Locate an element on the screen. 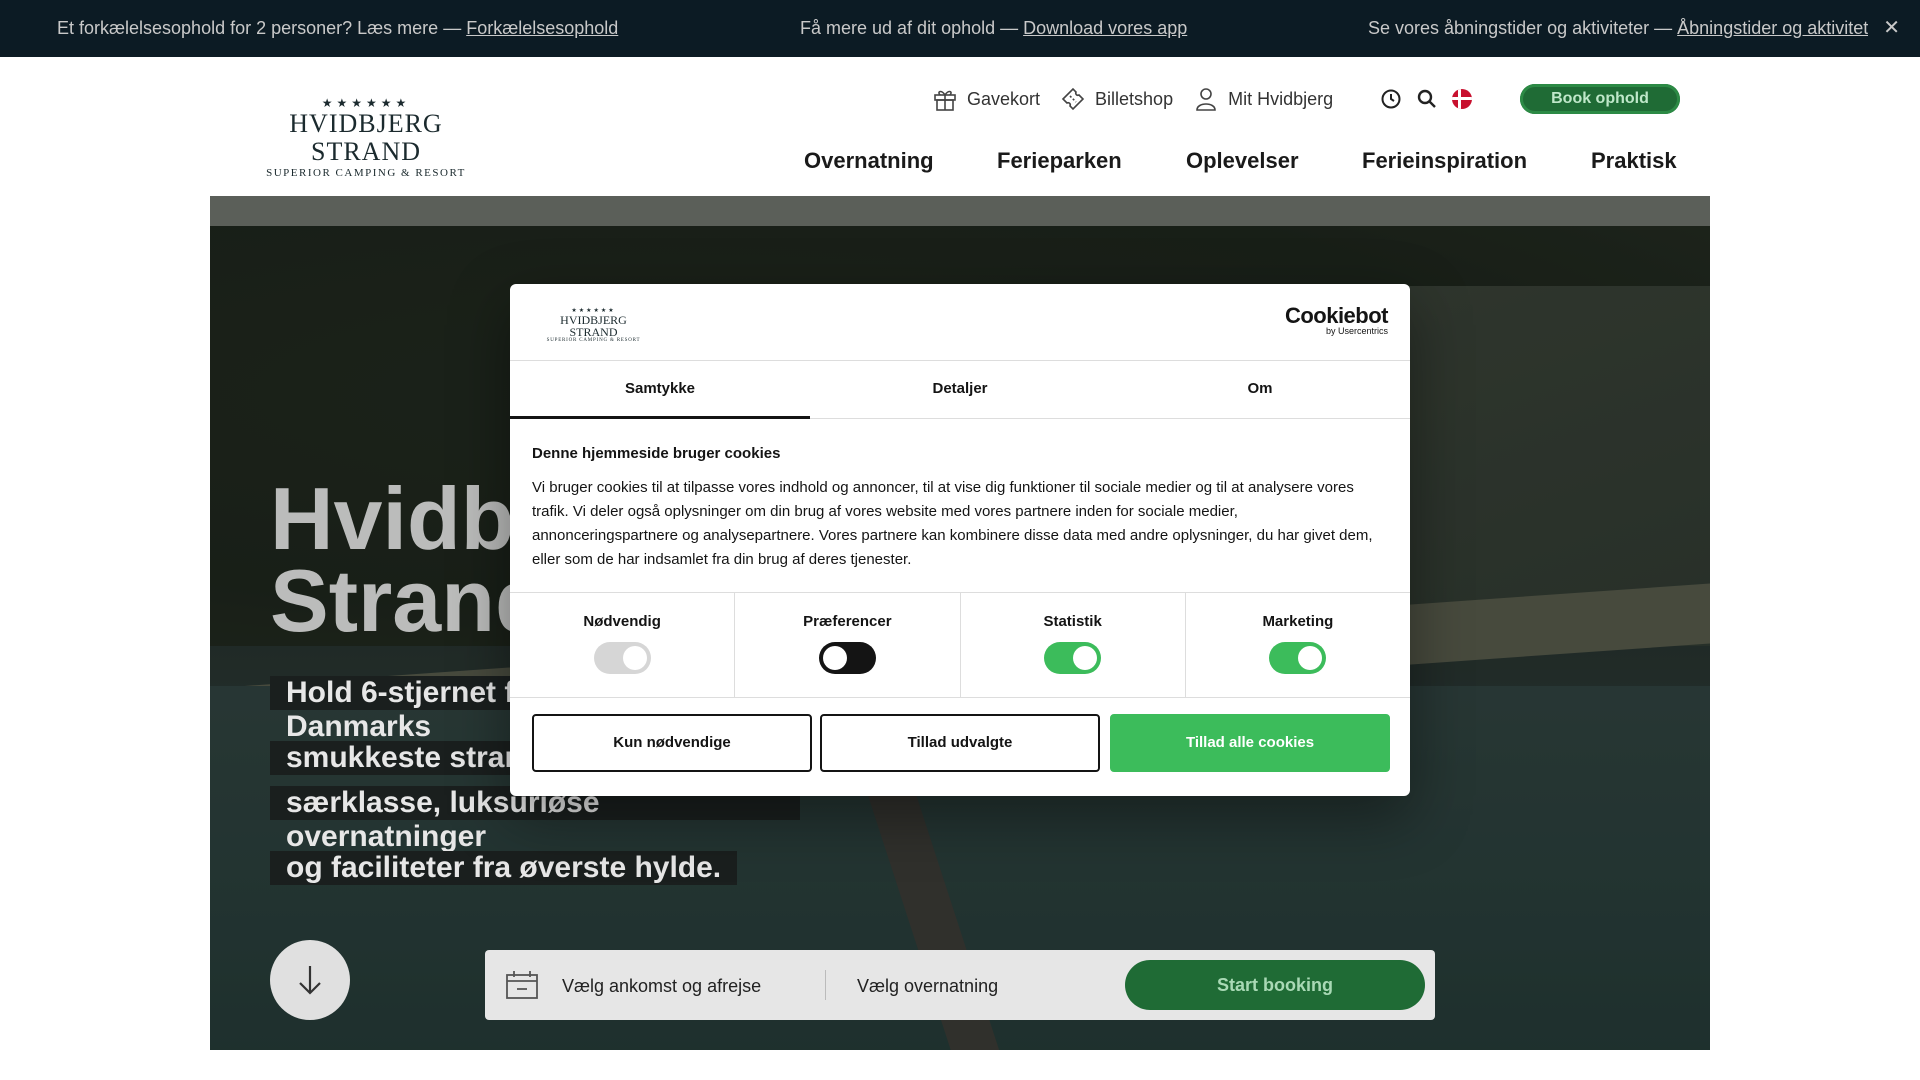 This screenshot has width=1920, height=1080. announcement-link-spa: Forkælelsesophold is located at coordinates (542, 28).